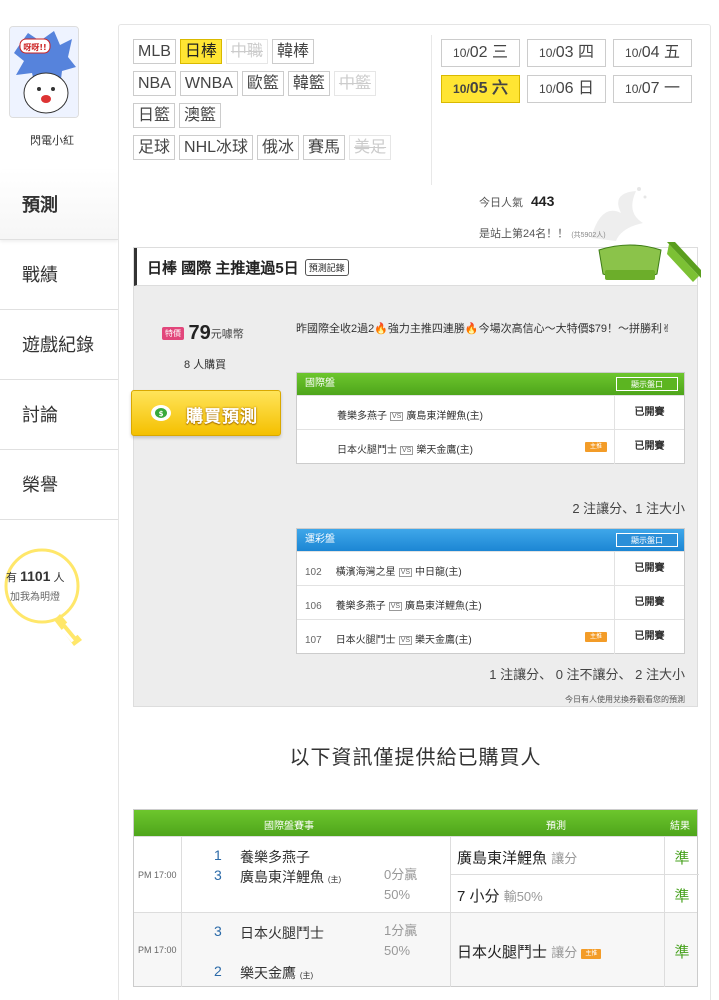 This screenshot has width=719, height=1000. What do you see at coordinates (480, 53) in the screenshot?
I see `date-tab-1002: 10/02 三` at bounding box center [480, 53].